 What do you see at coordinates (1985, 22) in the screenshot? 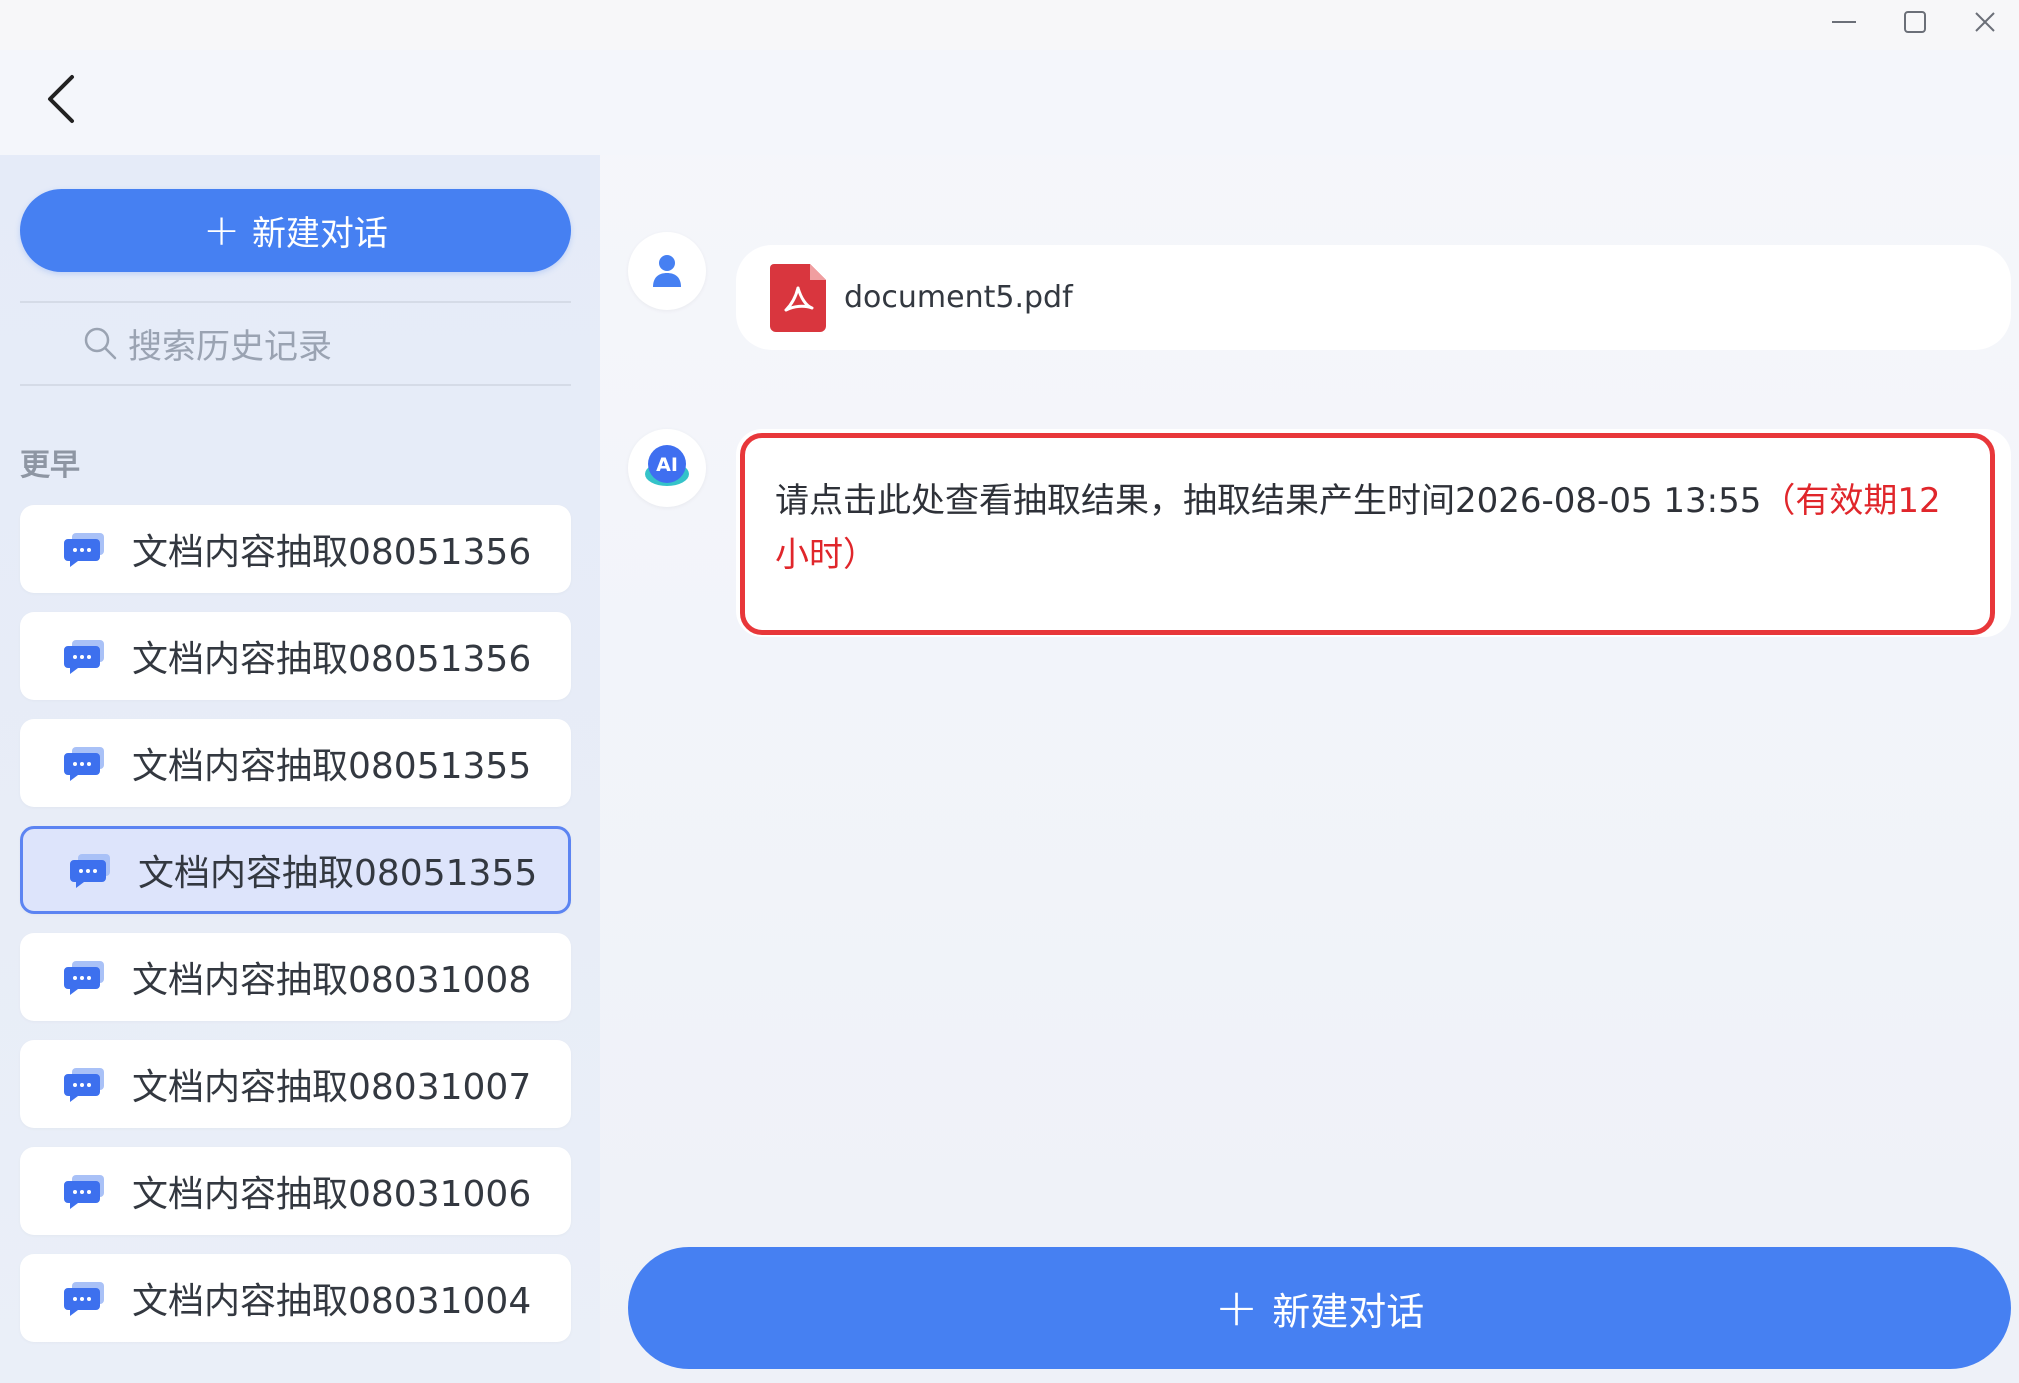
I see `close-icon` at bounding box center [1985, 22].